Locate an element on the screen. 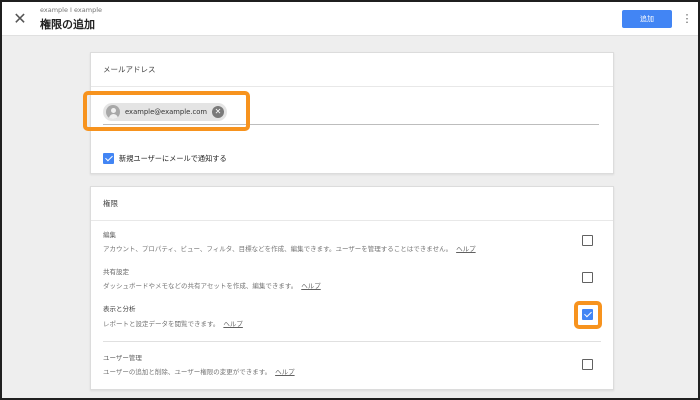 This screenshot has height=400, width=700. remove-chip-icon: ✕ is located at coordinates (218, 112).